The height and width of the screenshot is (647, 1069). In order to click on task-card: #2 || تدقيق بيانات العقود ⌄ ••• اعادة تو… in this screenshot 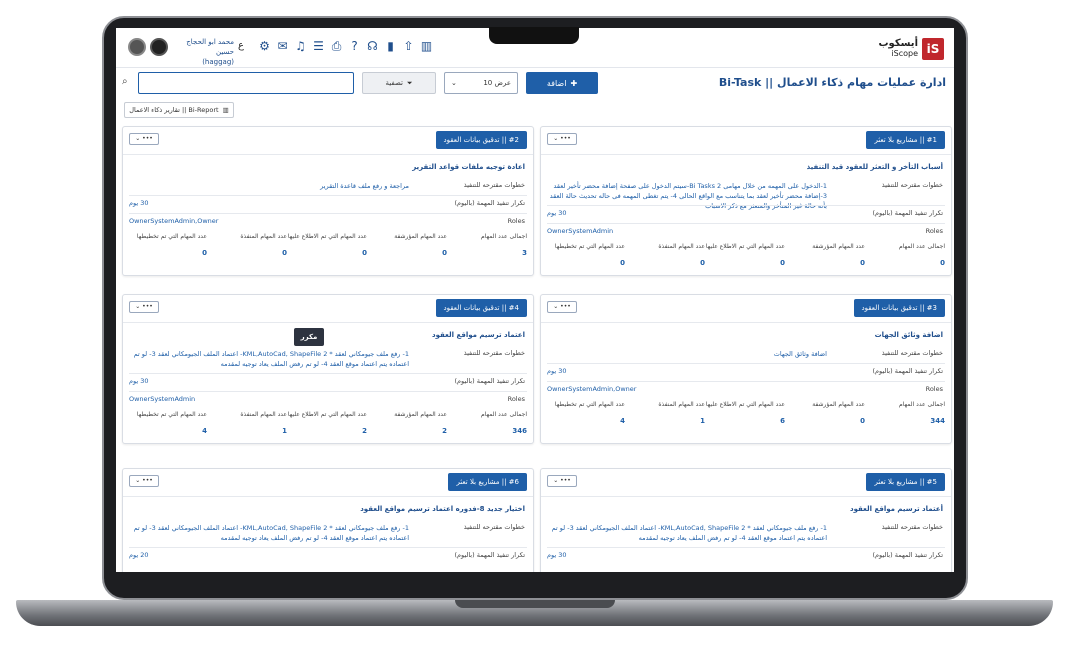, I will do `click(328, 201)`.